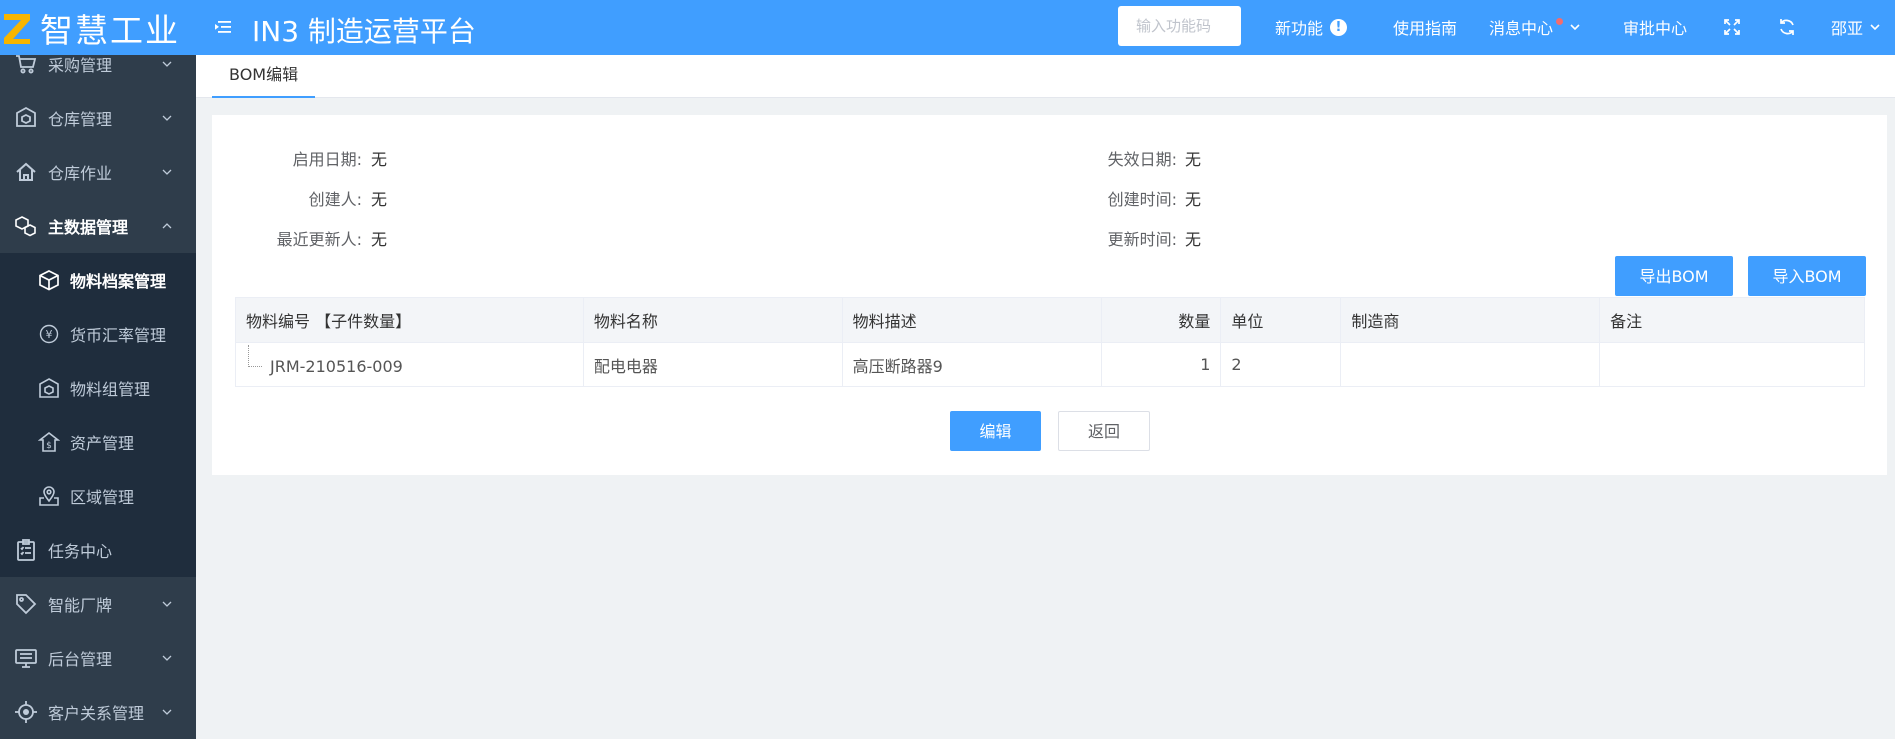 Image resolution: width=1895 pixels, height=739 pixels. Describe the element at coordinates (98, 442) in the screenshot. I see `submenu-item-assets: $ 资产管理` at that location.